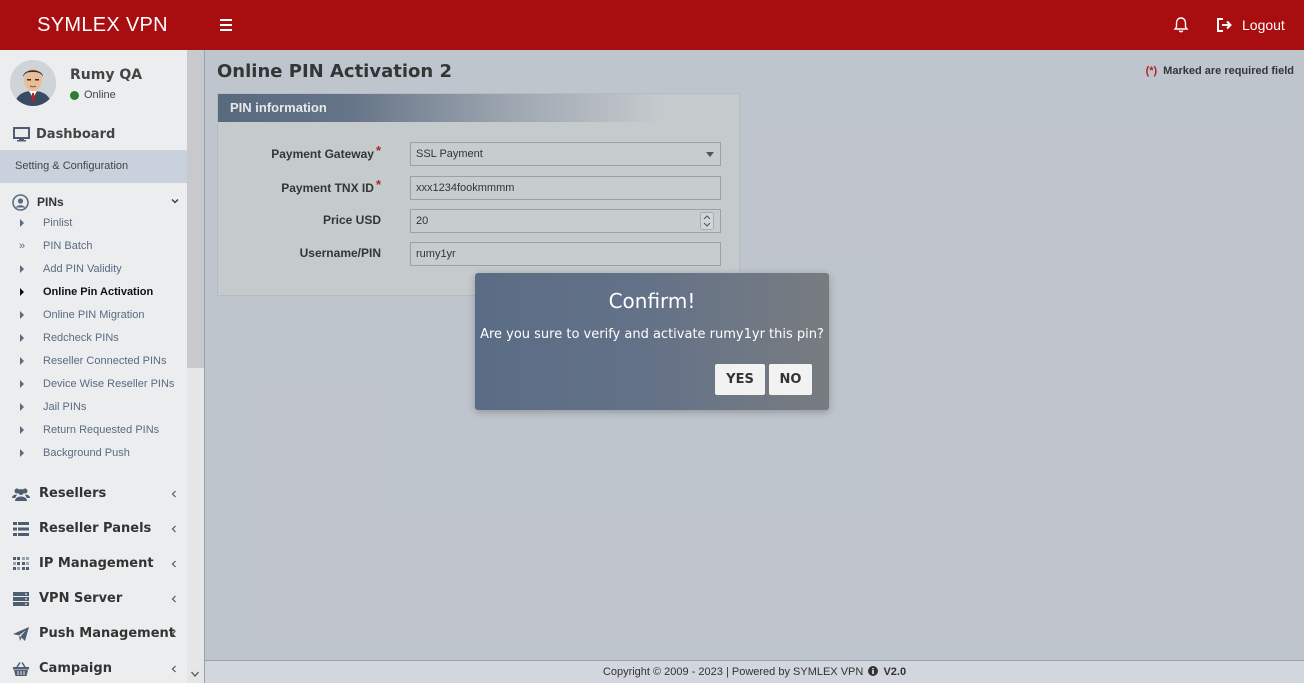  I want to click on submenu-item-label: Jail PINs, so click(65, 407).